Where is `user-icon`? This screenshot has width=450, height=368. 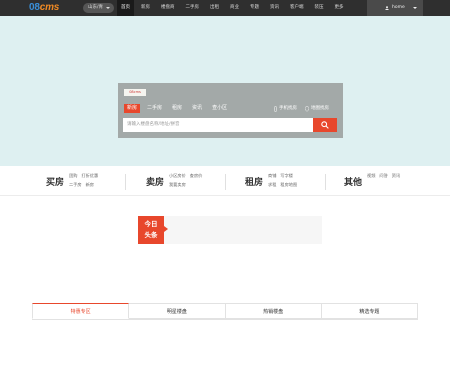
user-icon is located at coordinates (387, 8).